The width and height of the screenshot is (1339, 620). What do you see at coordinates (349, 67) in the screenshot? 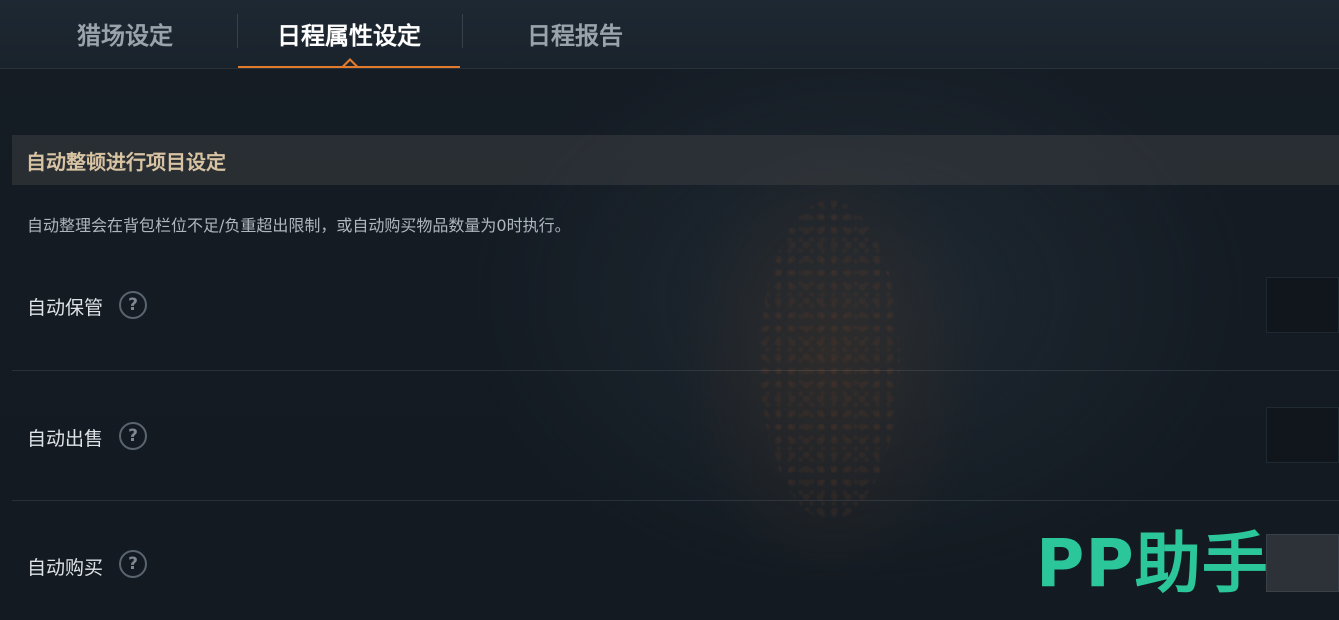
I see `active-tab-underline` at bounding box center [349, 67].